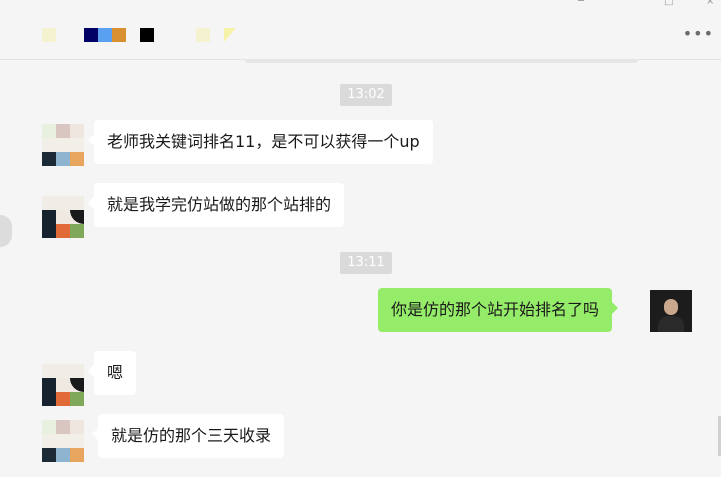 The width and height of the screenshot is (721, 477). I want to click on message-bubble-incoming: 就是我学完仿站做的那个站排的, so click(216, 205).